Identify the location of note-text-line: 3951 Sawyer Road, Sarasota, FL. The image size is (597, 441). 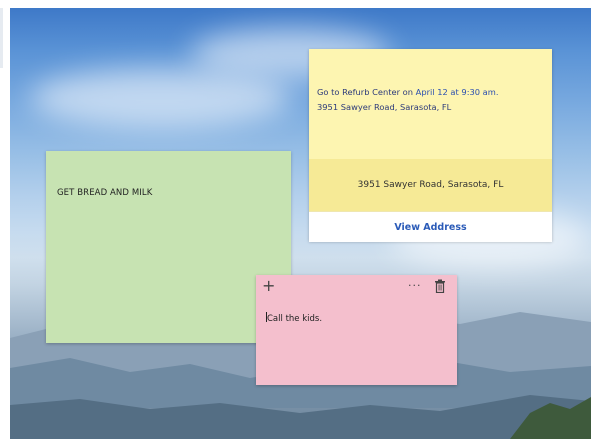
(384, 107).